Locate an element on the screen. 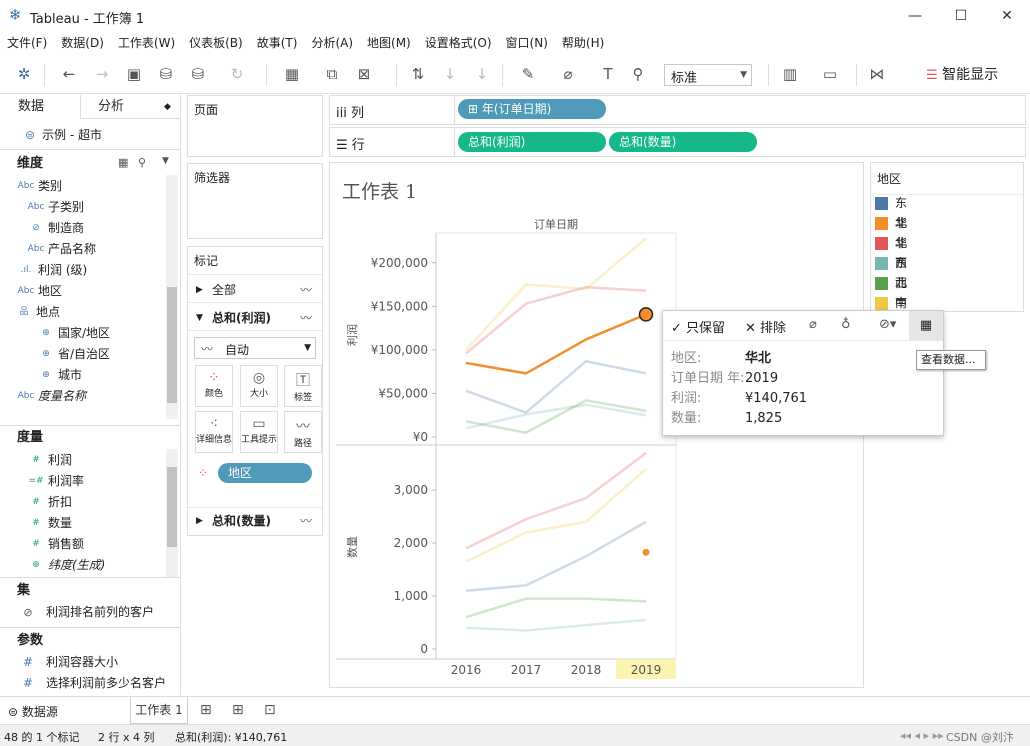 This screenshot has width=1030, height=746. field-item: Abc 类别 is located at coordinates (82, 186).